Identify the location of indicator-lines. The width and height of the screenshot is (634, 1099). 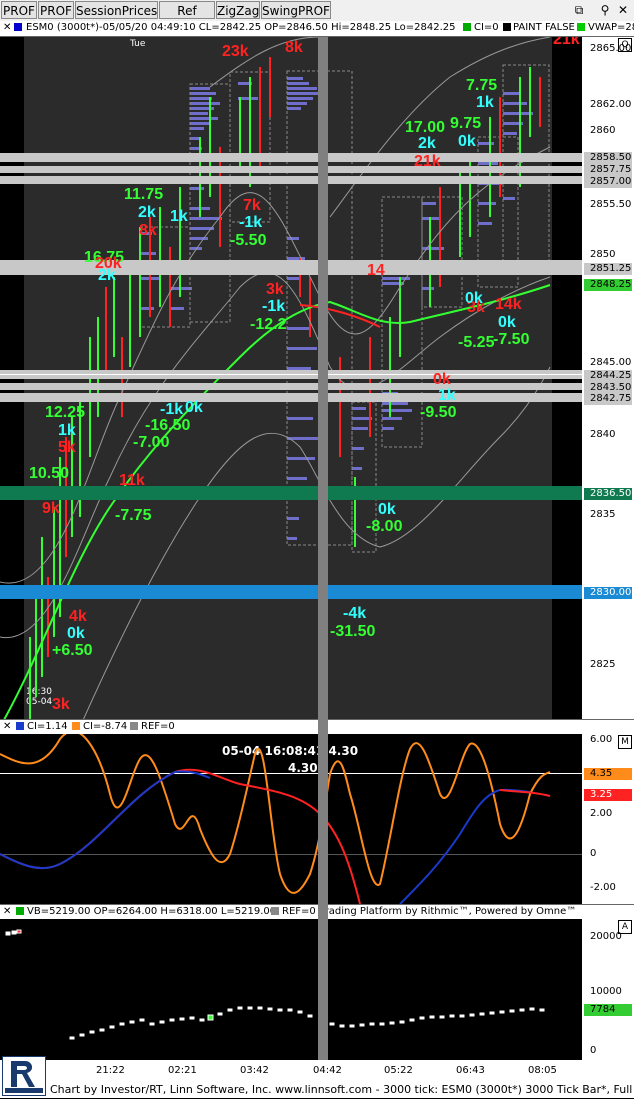
(275, 819).